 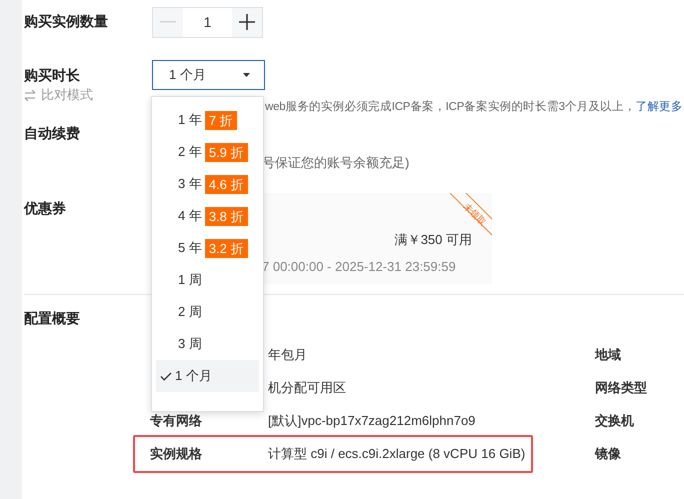 I want to click on field-label: 自动续费, so click(x=52, y=133).